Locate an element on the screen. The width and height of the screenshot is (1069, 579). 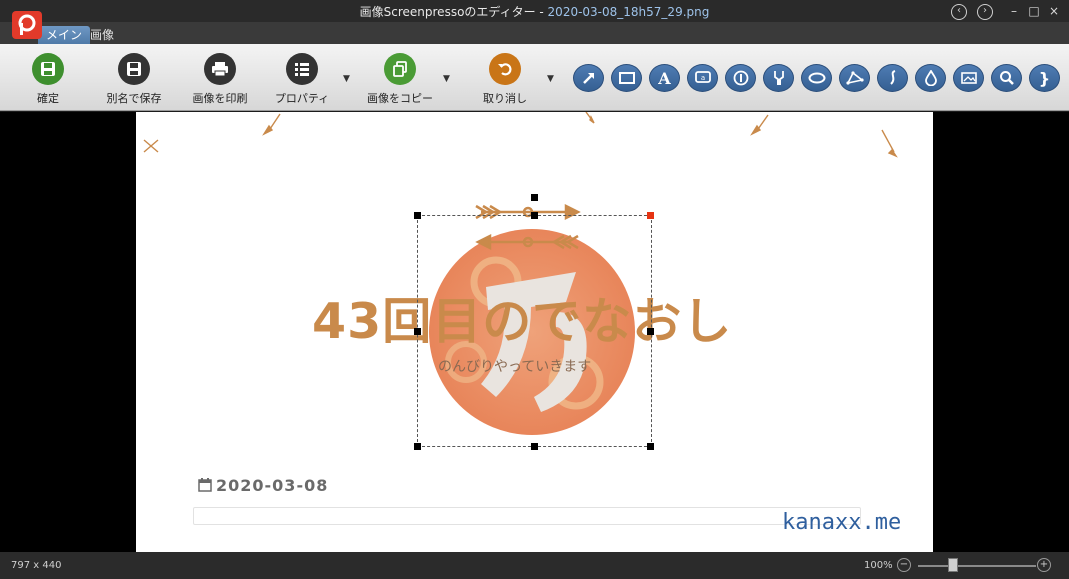
magnifier-icon is located at coordinates (1006, 78).